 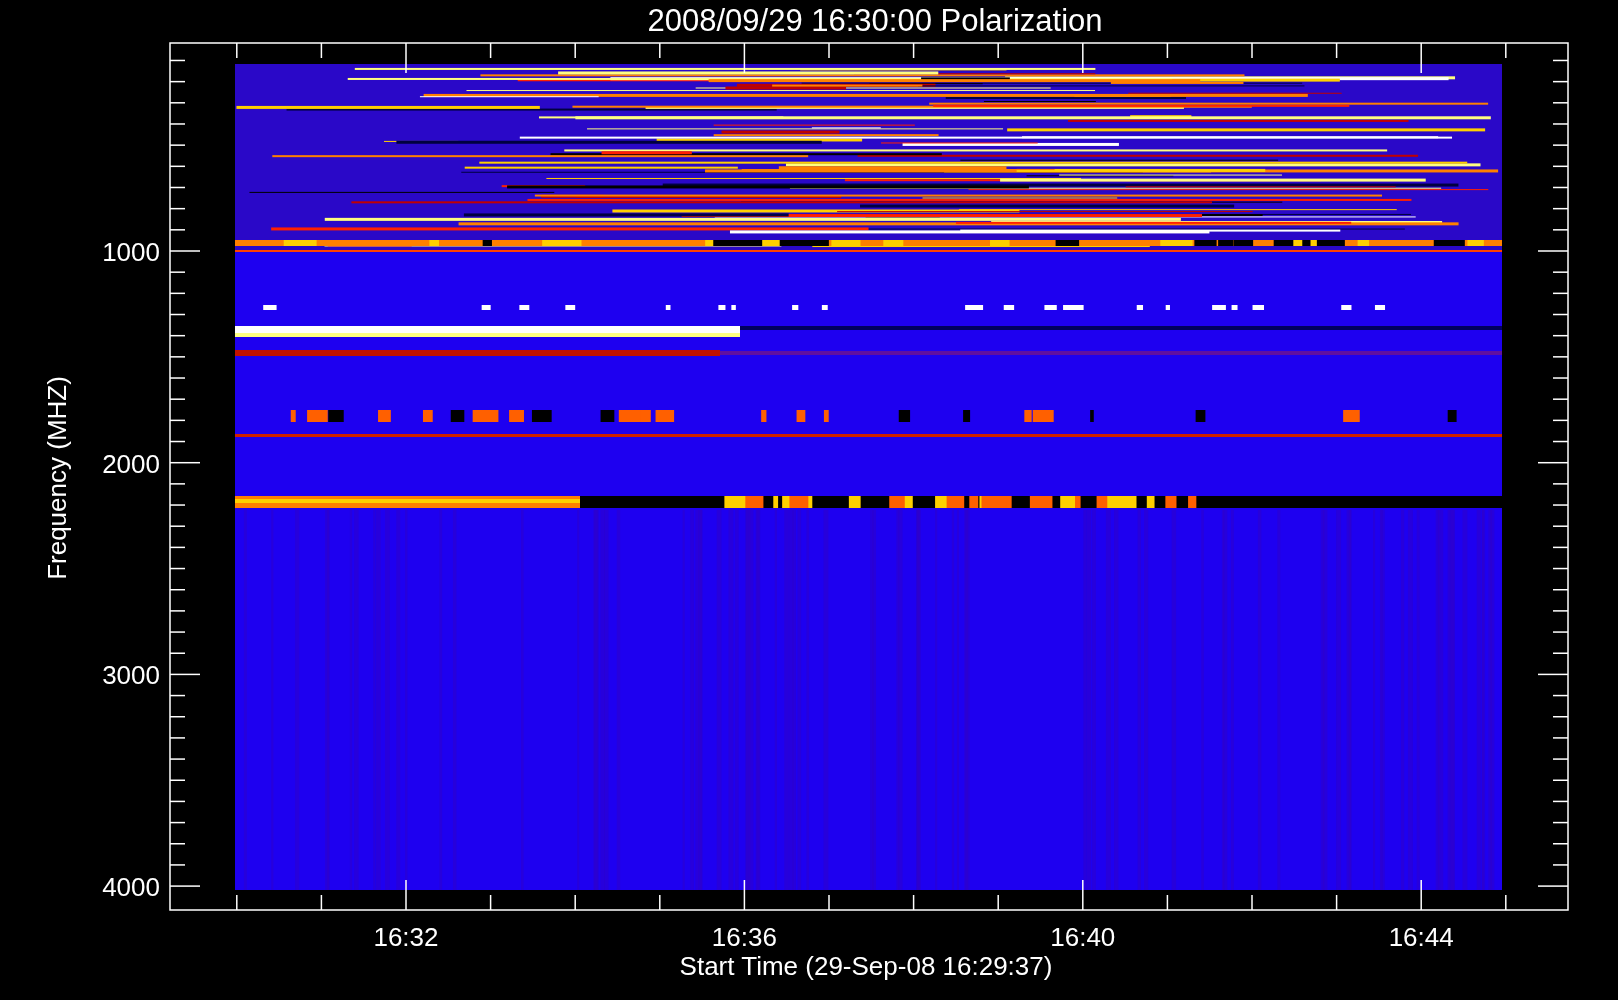 What do you see at coordinates (1421, 937) in the screenshot?
I see `tick-label: 16:44` at bounding box center [1421, 937].